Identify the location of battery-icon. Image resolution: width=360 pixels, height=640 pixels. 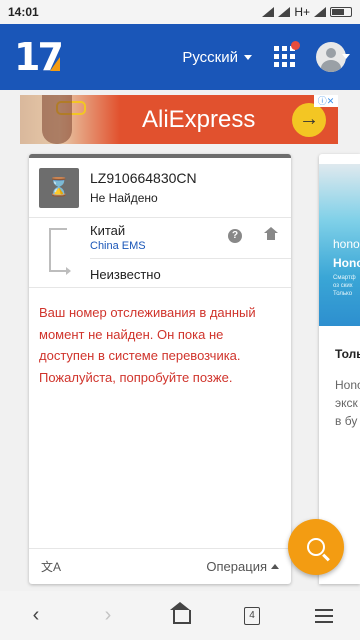
(341, 12).